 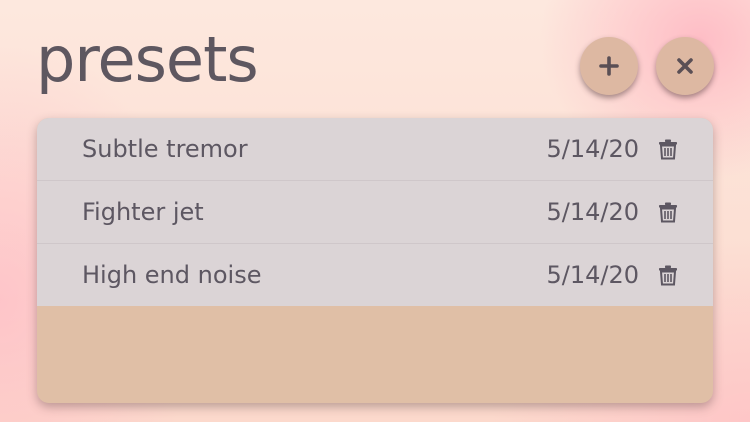 I want to click on add-preset-button, so click(x=609, y=66).